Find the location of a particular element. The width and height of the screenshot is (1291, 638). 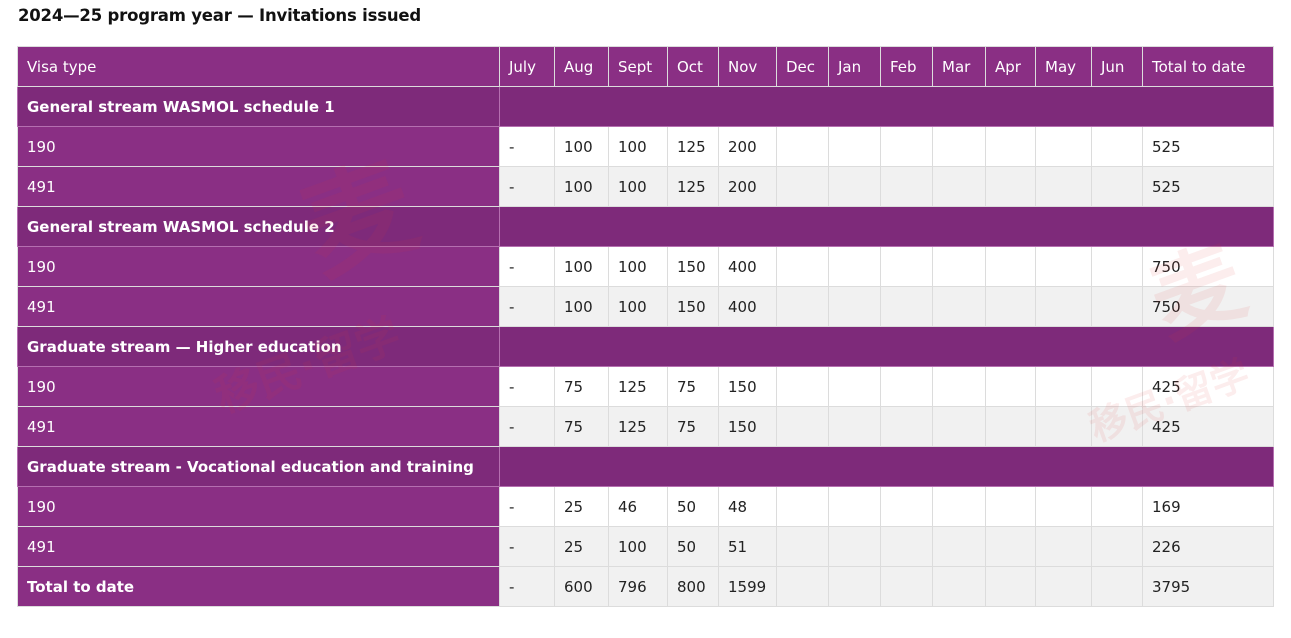

table-row: 190-100 100 150 400 750 is located at coordinates (645, 266).